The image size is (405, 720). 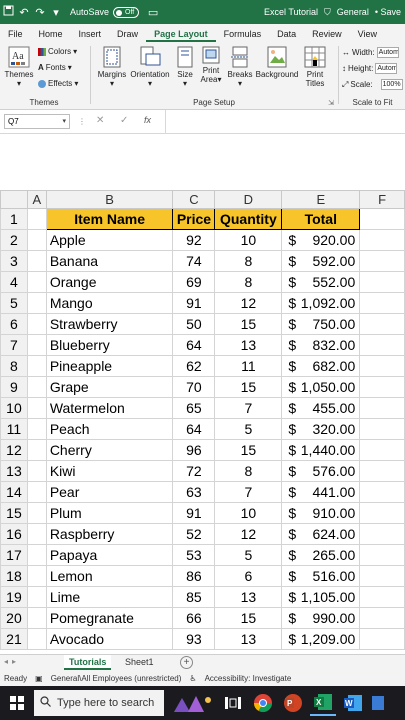 What do you see at coordinates (321, 240) in the screenshot?
I see `total-cell: $920.00` at bounding box center [321, 240].